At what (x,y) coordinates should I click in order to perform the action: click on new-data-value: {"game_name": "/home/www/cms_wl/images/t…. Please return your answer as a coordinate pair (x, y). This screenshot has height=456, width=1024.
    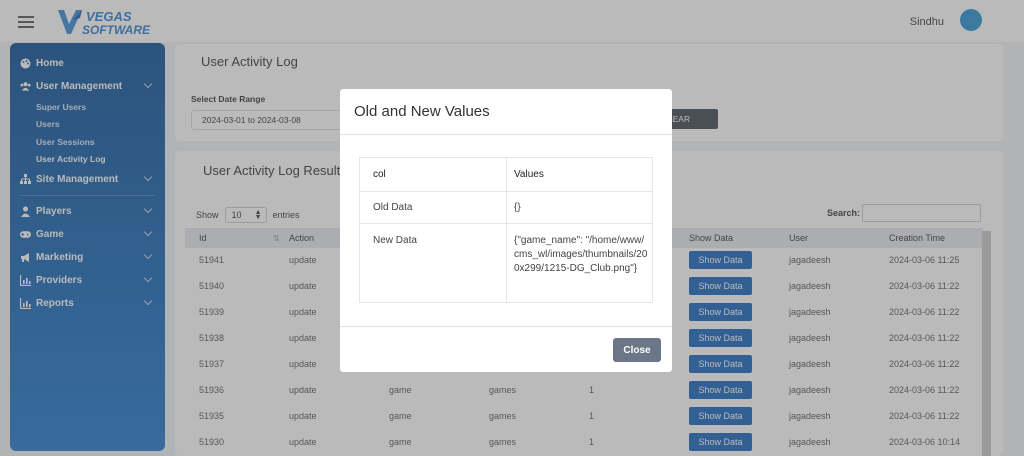
    Looking at the image, I should click on (581, 254).